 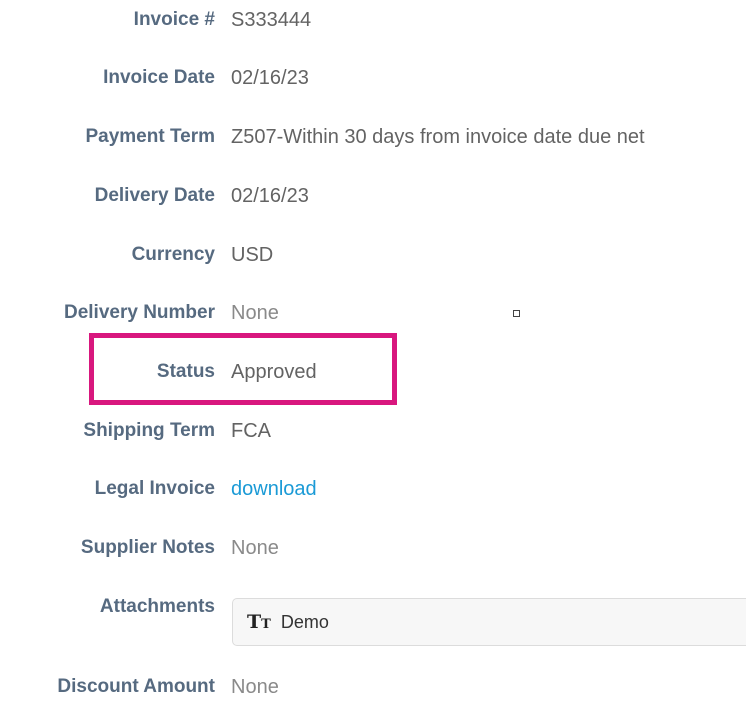 What do you see at coordinates (147, 547) in the screenshot?
I see `supplier-notes-label: Supplier Notes` at bounding box center [147, 547].